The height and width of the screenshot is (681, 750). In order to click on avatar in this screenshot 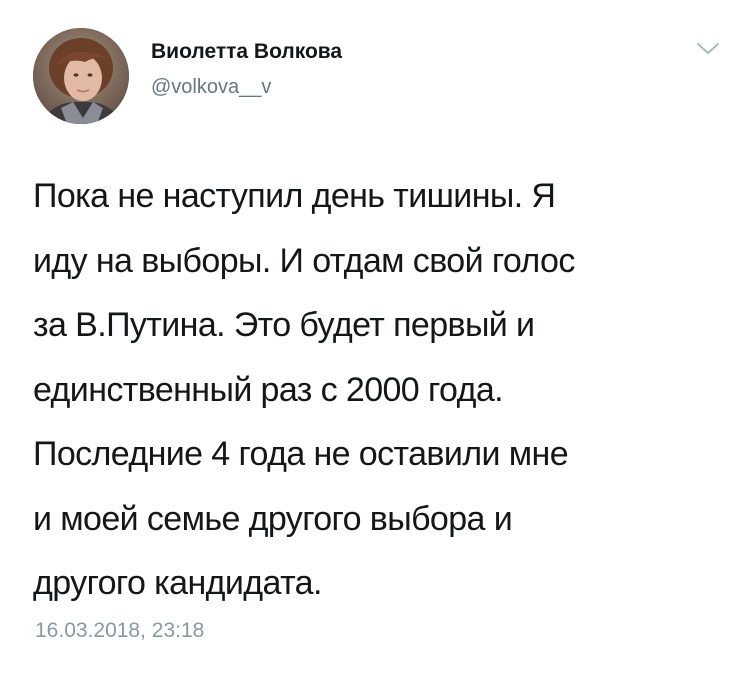, I will do `click(81, 76)`.